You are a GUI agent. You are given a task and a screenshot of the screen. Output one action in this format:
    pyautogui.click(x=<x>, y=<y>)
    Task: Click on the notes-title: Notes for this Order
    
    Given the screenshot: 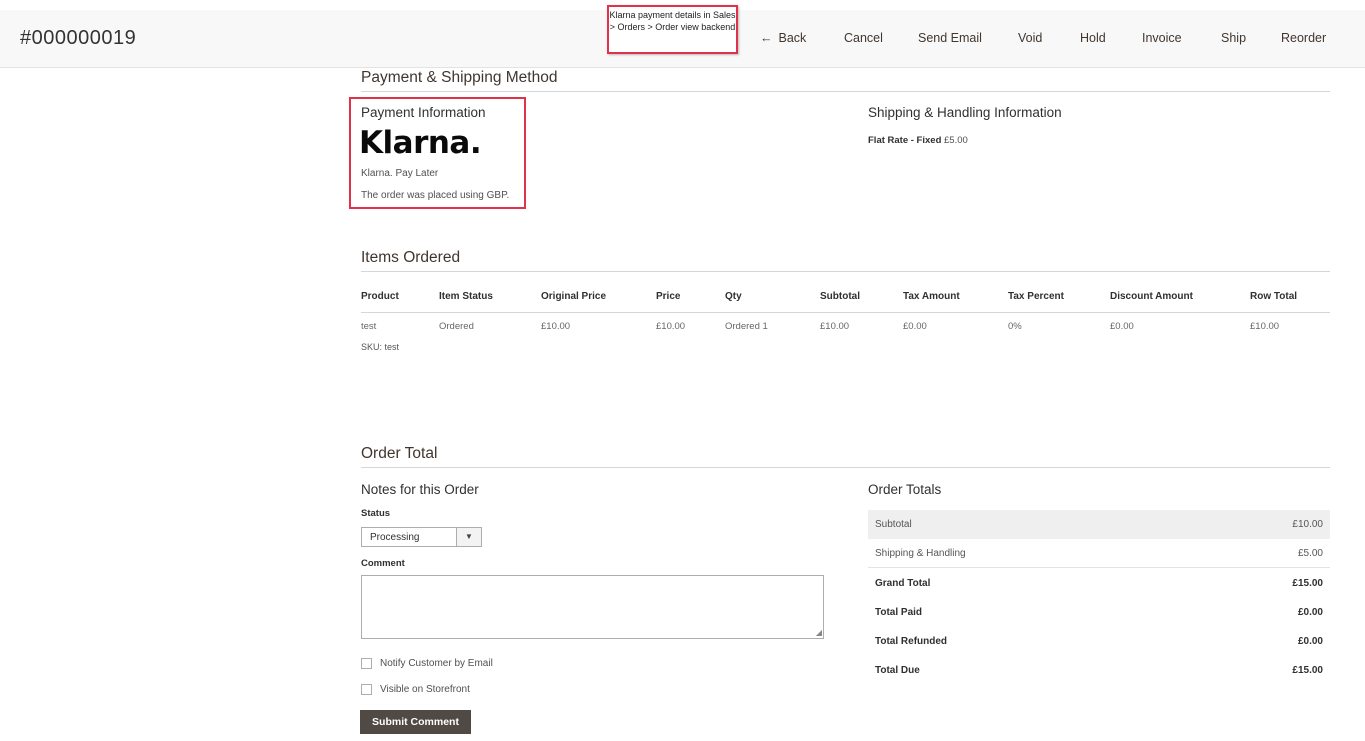 What is the action you would take?
    pyautogui.click(x=420, y=489)
    